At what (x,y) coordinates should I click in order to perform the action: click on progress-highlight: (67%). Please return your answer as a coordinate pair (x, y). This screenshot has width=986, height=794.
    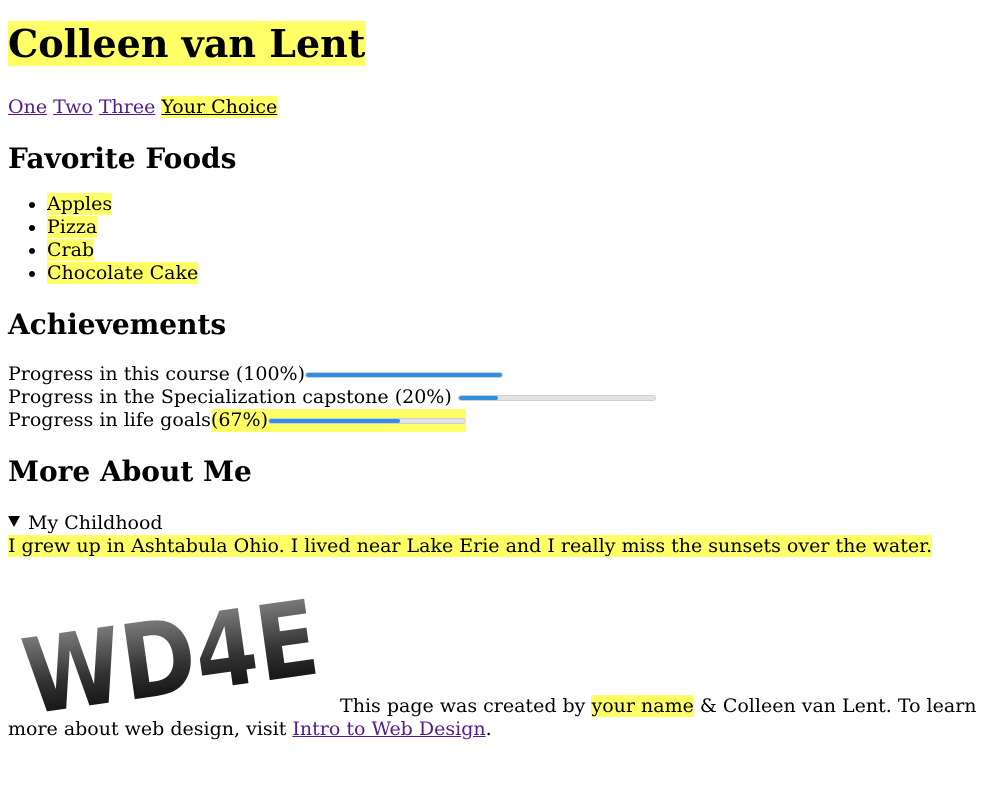
    Looking at the image, I should click on (338, 420).